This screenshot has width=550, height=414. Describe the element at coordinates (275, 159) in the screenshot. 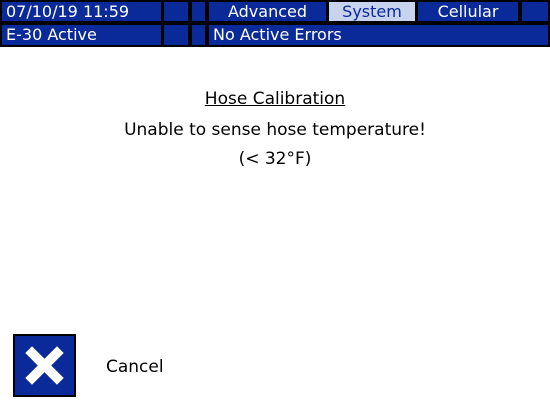

I see `dialog-detail: (< 32°F)` at that location.